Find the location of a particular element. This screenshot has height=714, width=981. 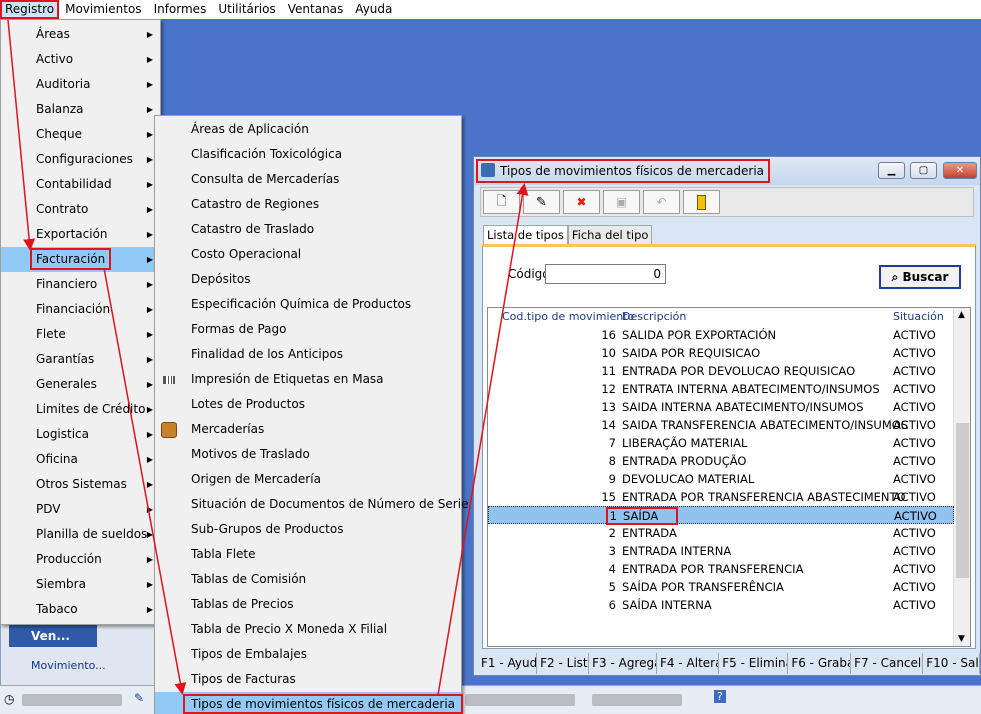

table-row: 7 LIBERAÇÃO MATERIAL ACTIVO is located at coordinates (721, 443).